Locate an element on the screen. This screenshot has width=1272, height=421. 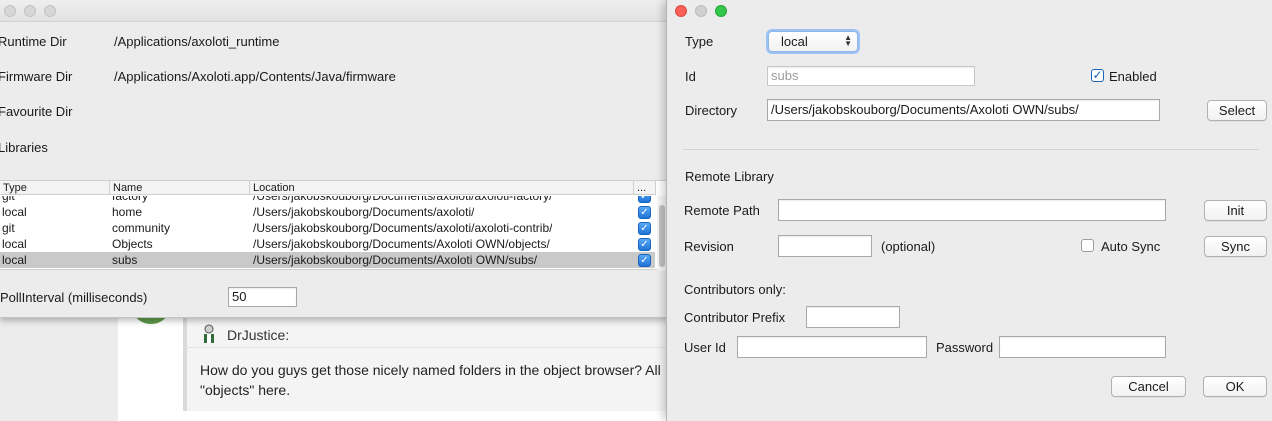
contributor-prefix-input is located at coordinates (853, 317).